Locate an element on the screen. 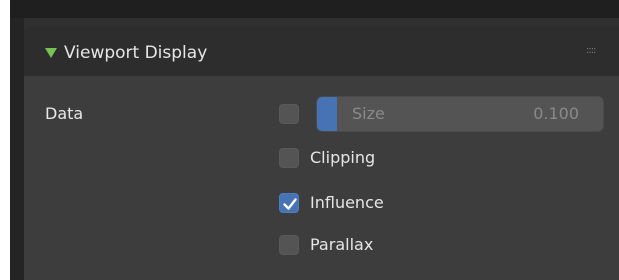 Image resolution: width=619 pixels, height=280 pixels. panel-title: Viewport Display is located at coordinates (135, 53).